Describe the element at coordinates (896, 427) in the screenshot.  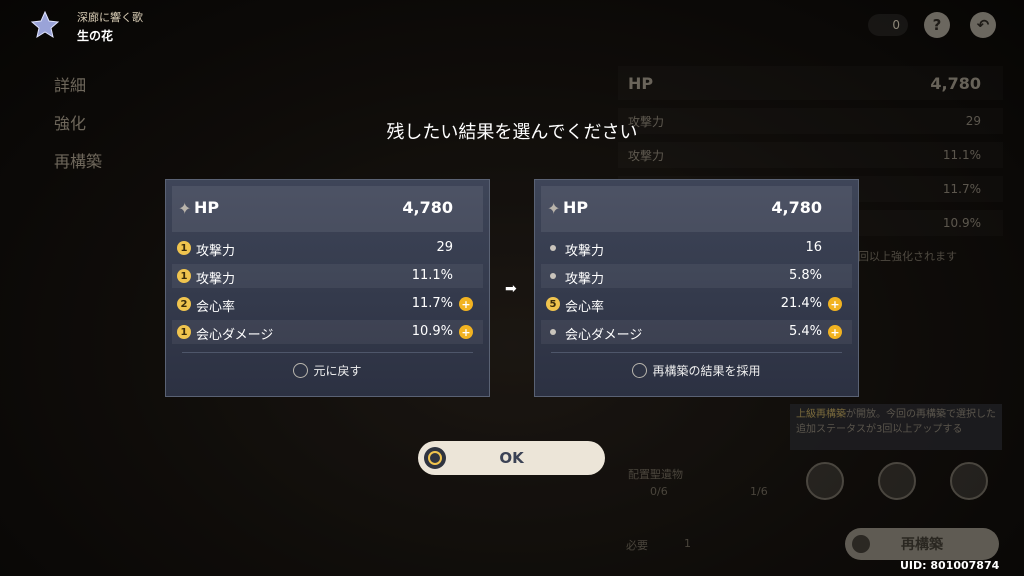
I see `rebuild-tooltip: 上級再構築が開放。今回の再構築で選択した追加ステータスが3回以上アップする` at that location.